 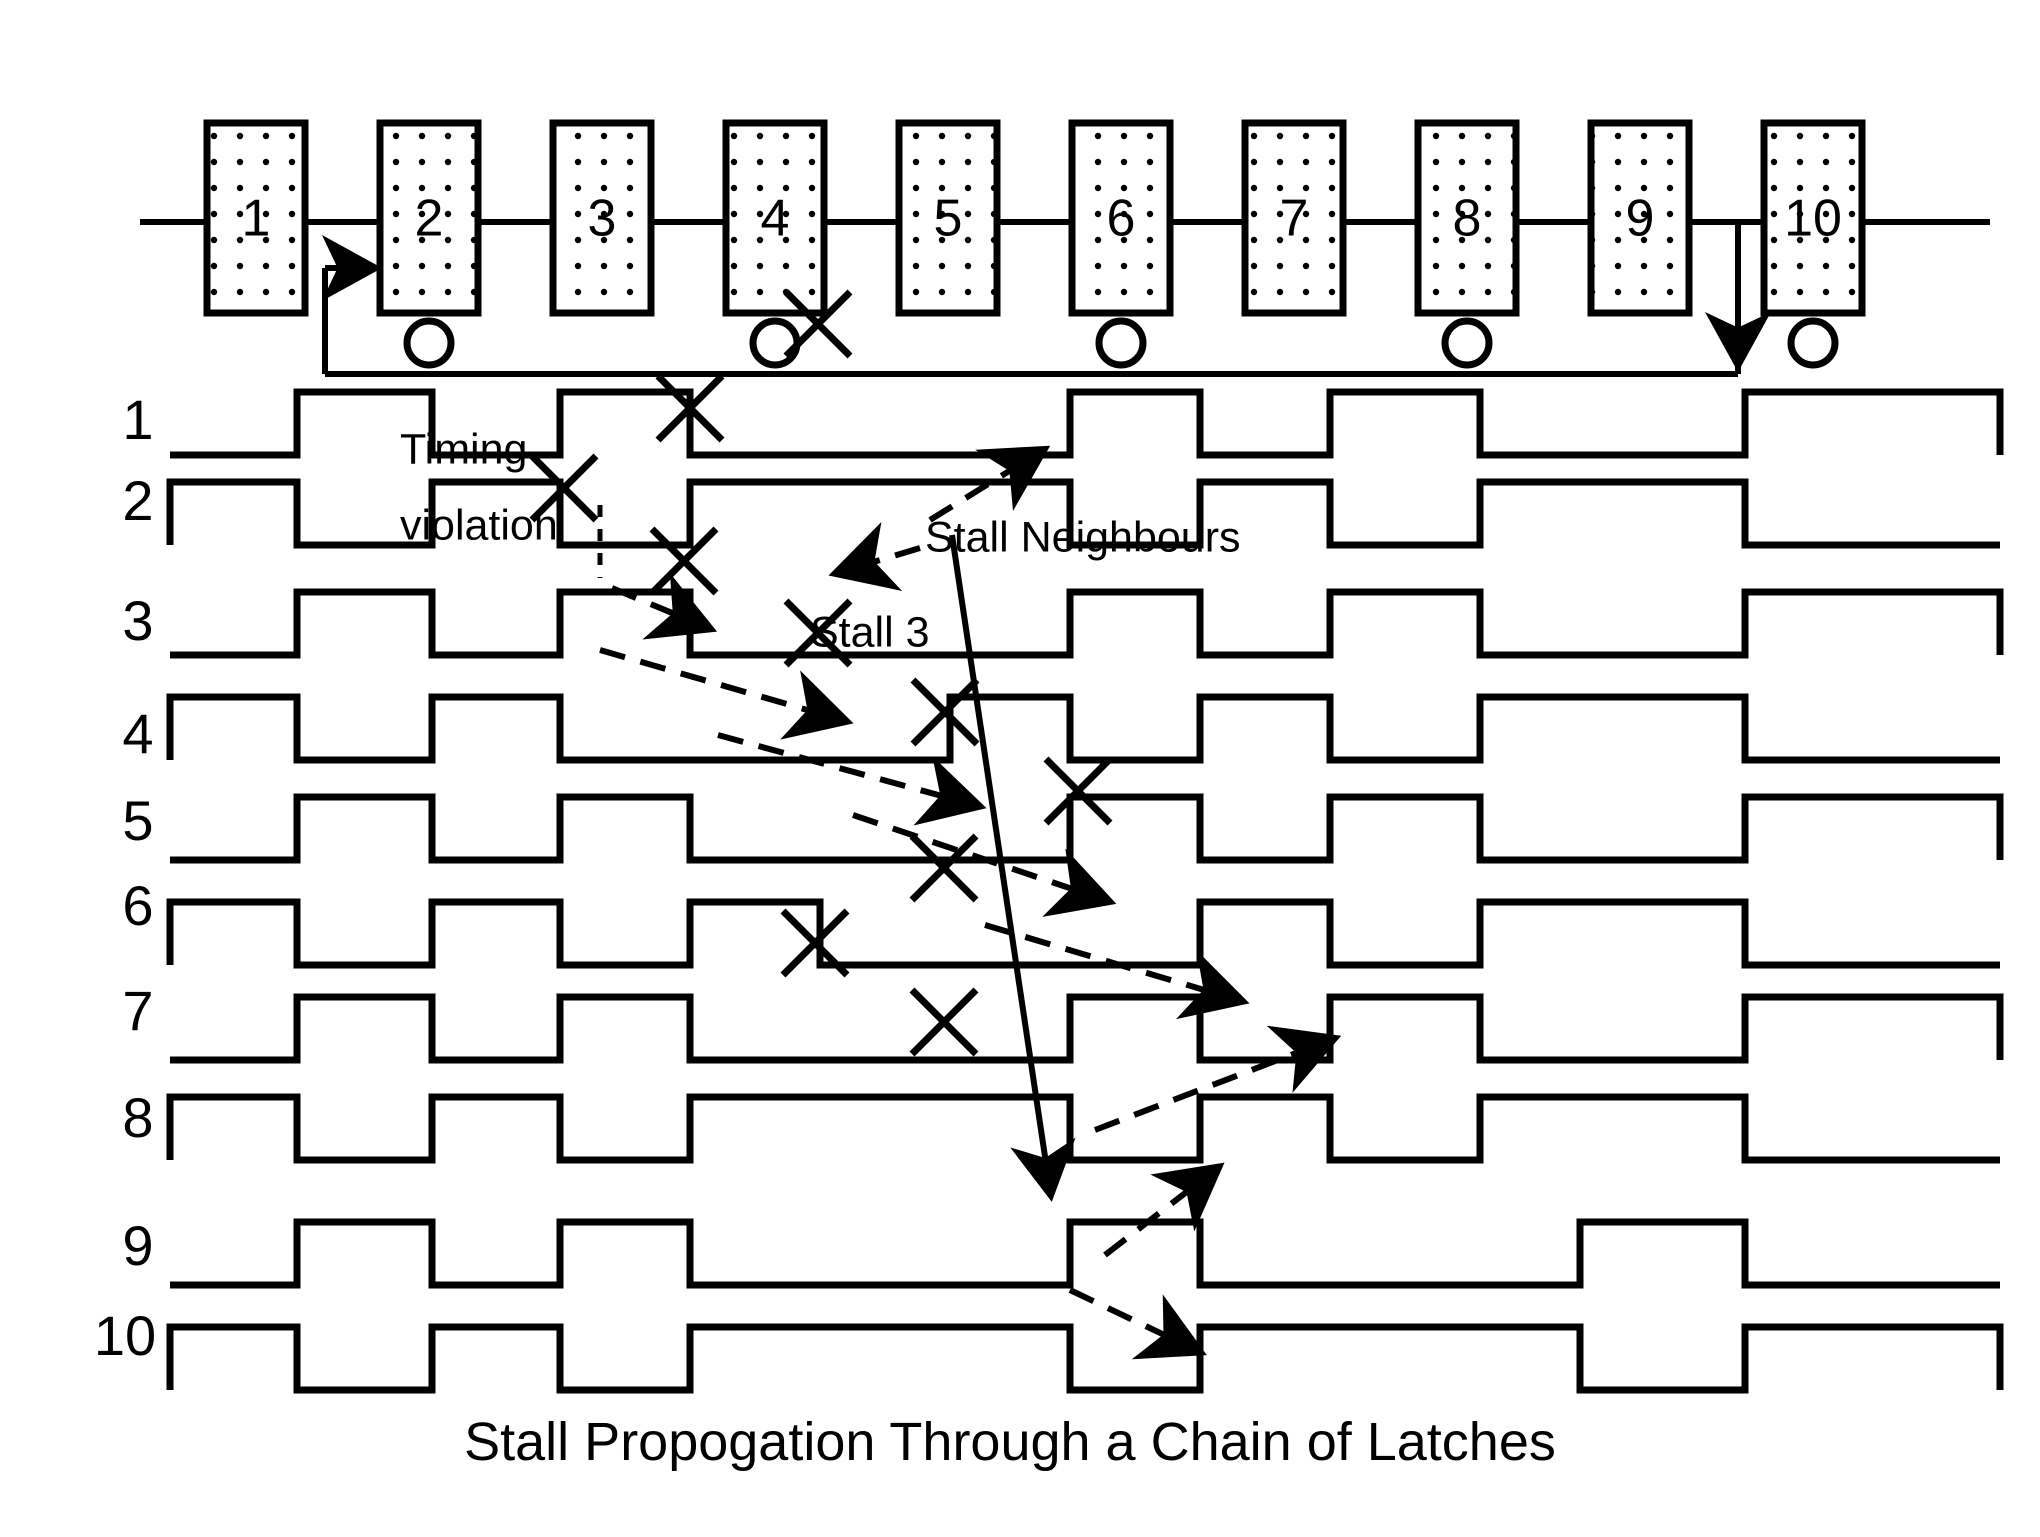 I want to click on latch-6-label: 6, so click(x=1121, y=219).